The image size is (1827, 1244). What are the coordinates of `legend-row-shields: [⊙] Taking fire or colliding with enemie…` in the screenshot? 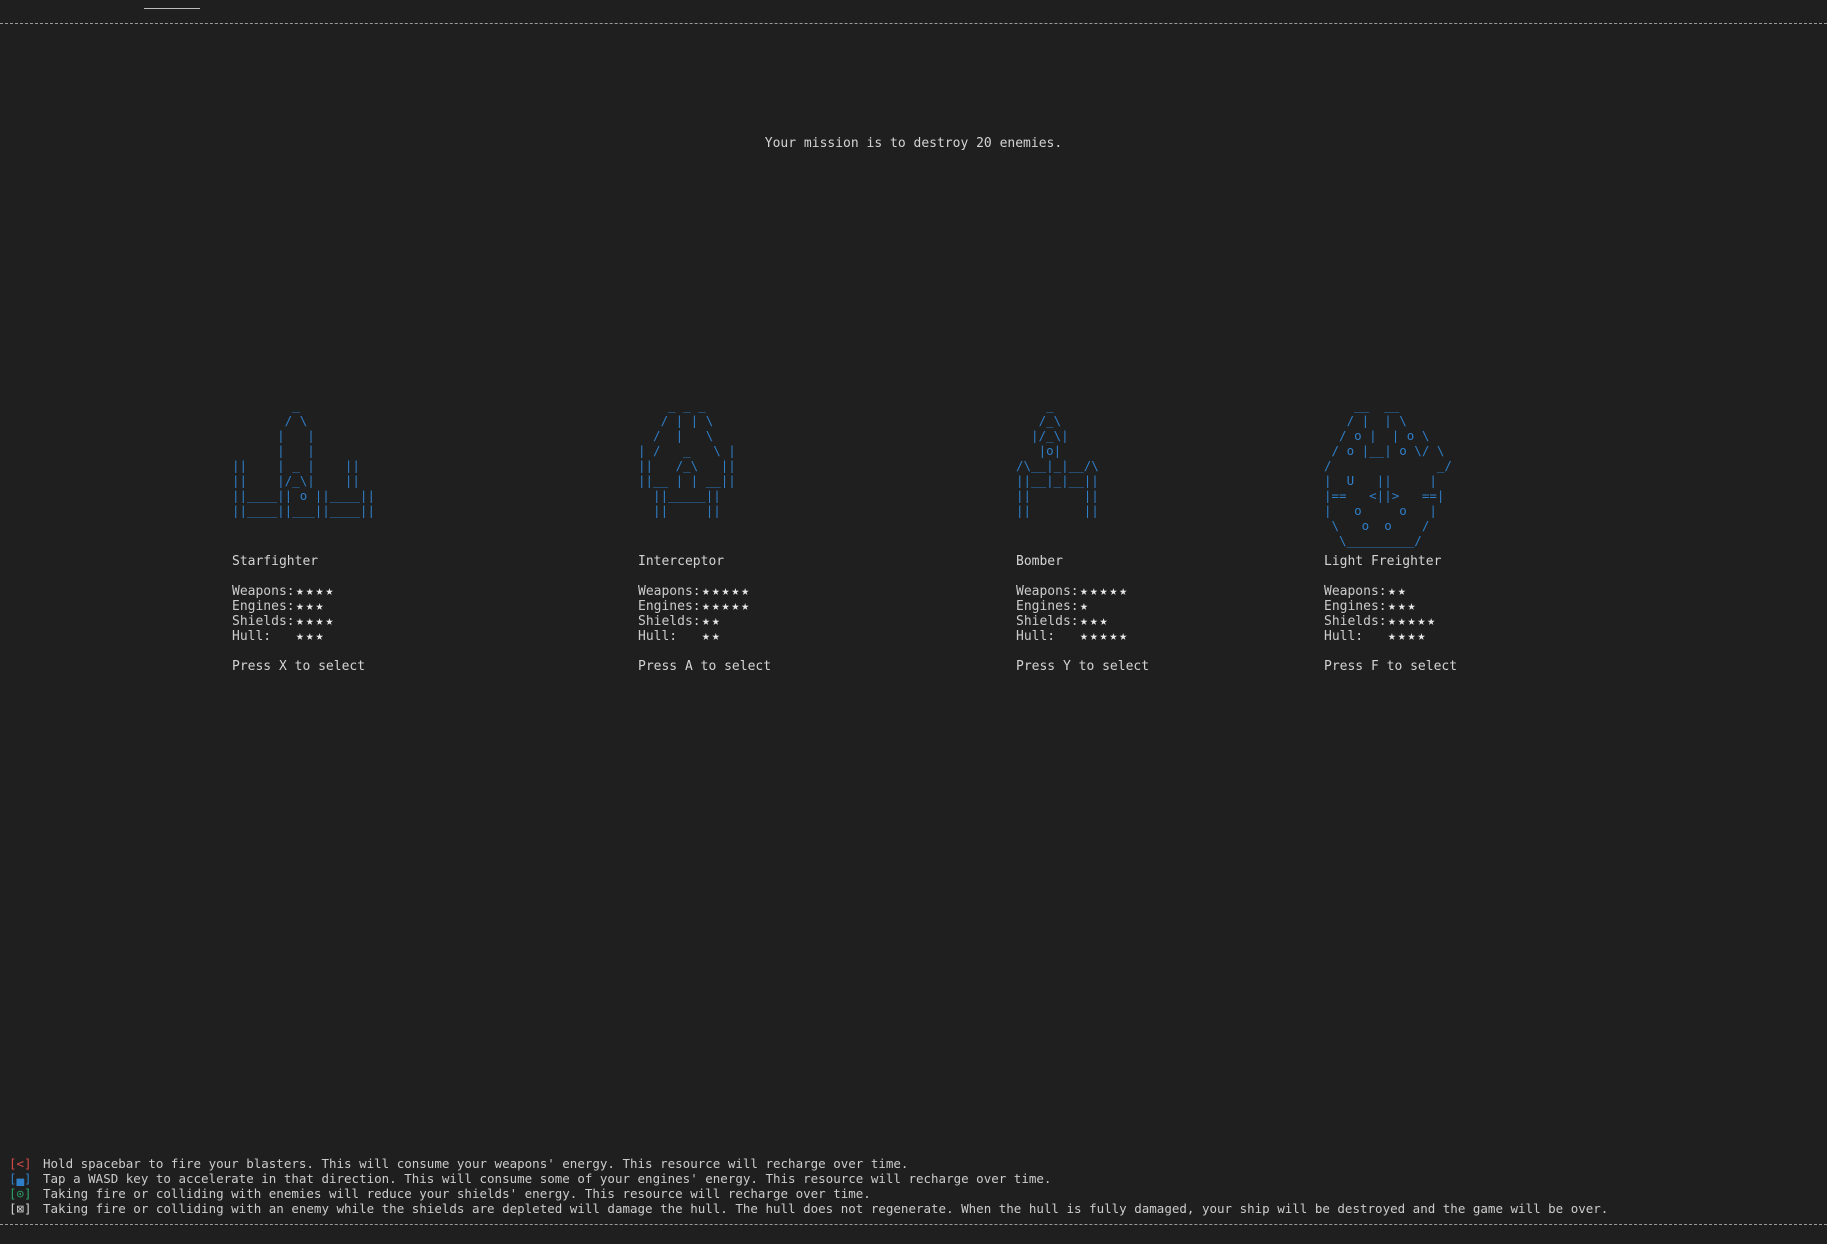 It's located at (808, 1193).